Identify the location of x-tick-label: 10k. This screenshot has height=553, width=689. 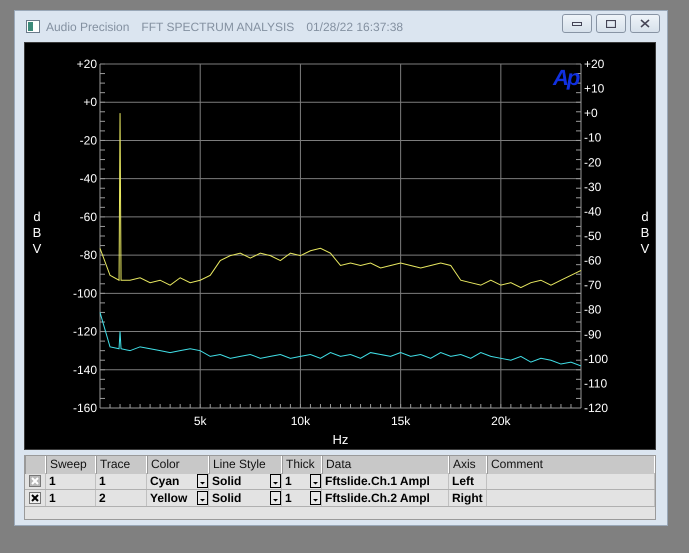
(300, 421).